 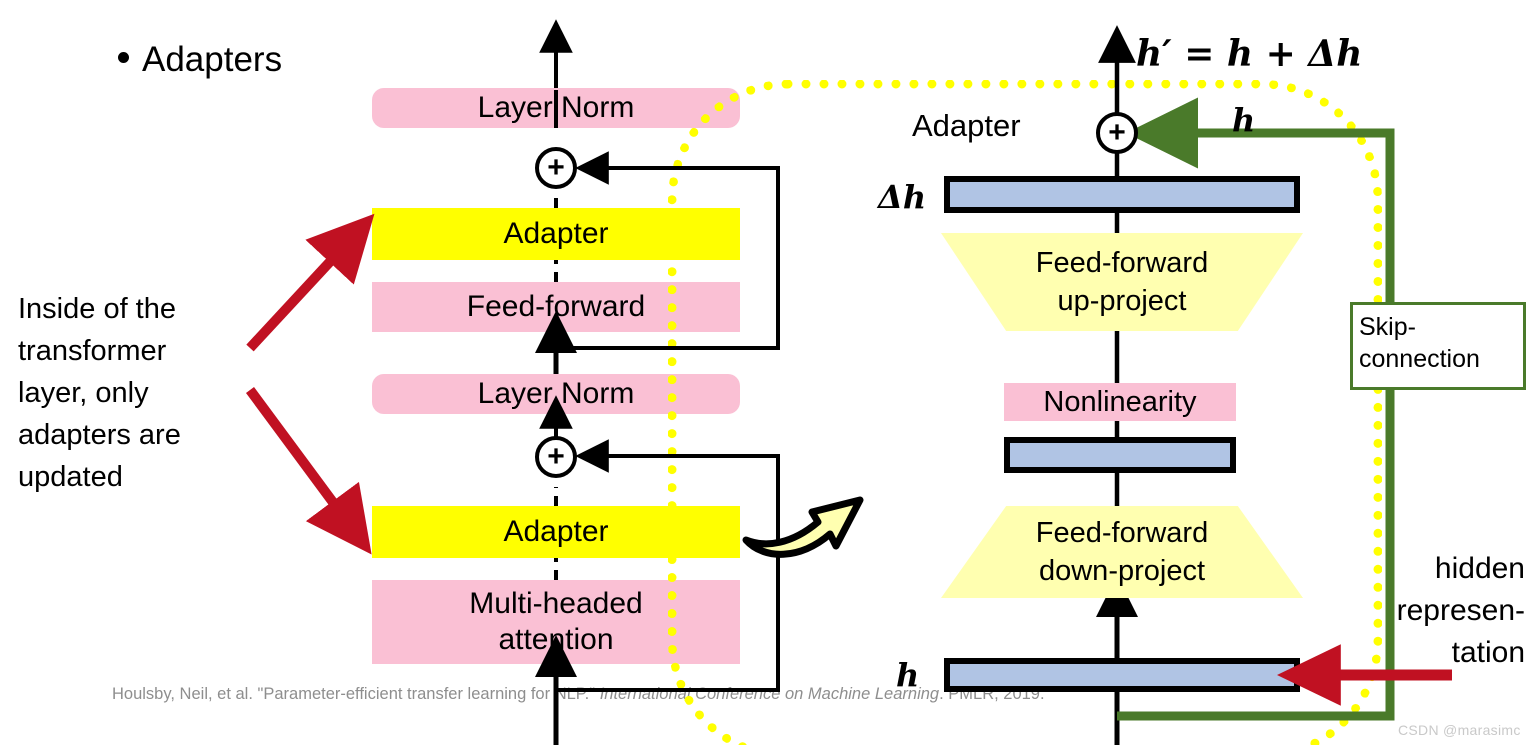 I want to click on block-feed-forward-label: Feed-forward, so click(x=556, y=306).